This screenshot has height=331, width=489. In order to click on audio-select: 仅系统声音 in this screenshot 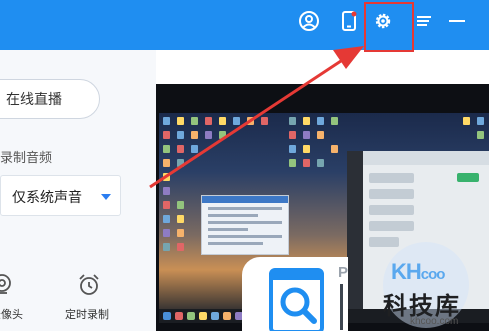, I will do `click(60, 195)`.